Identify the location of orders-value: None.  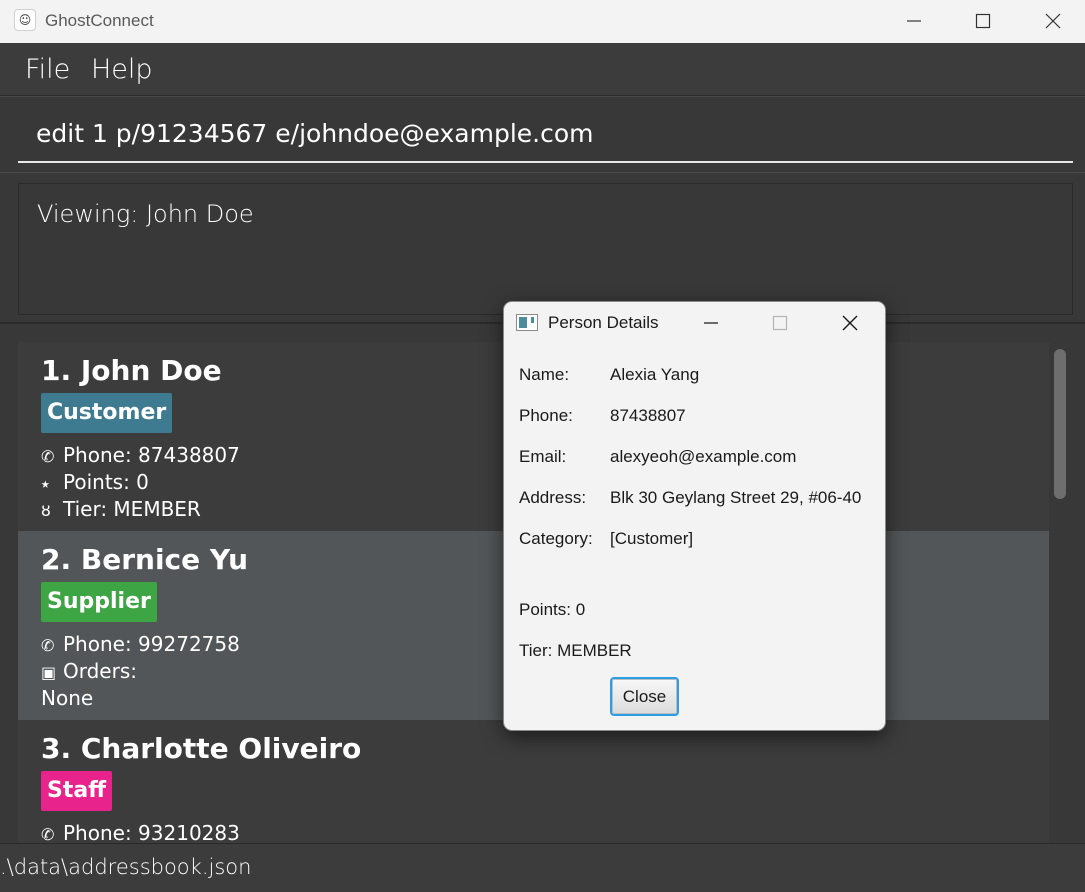
(67, 698).